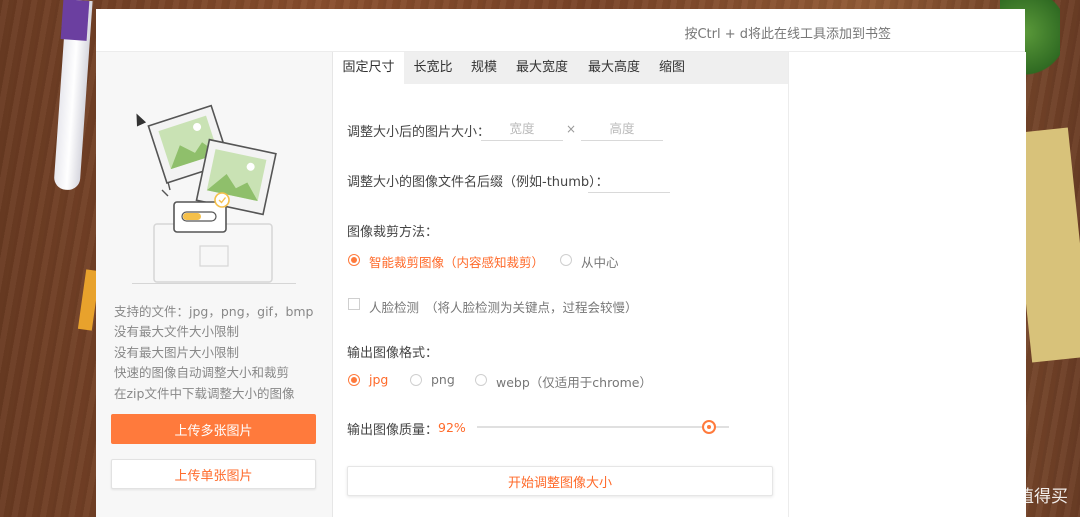  I want to click on watermark: 什么值得买, so click(1010, 494).